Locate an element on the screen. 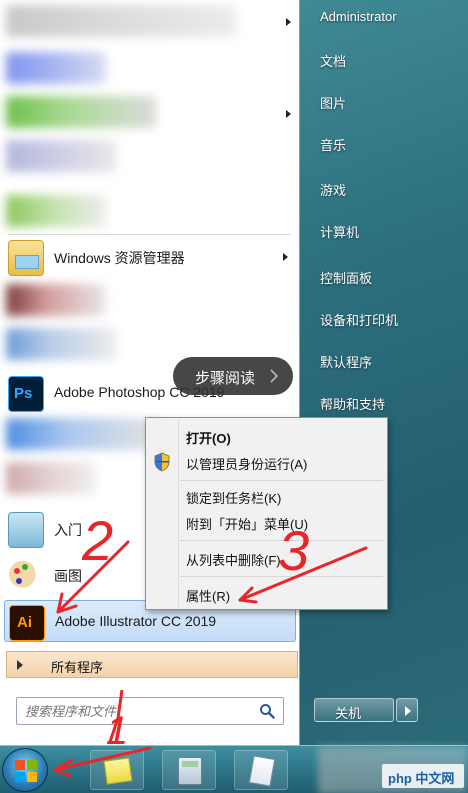  right-item-help-support: 帮助和支持 is located at coordinates (352, 403).